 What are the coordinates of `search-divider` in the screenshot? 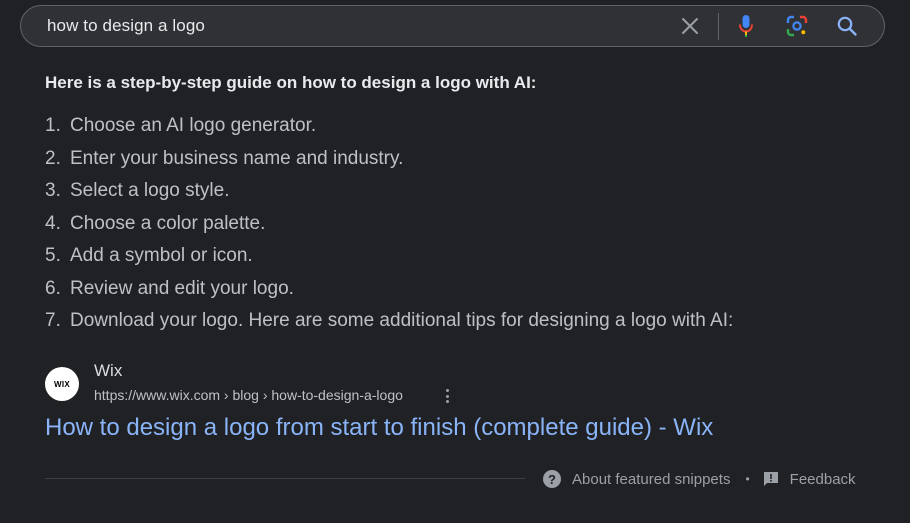 It's located at (718, 26).